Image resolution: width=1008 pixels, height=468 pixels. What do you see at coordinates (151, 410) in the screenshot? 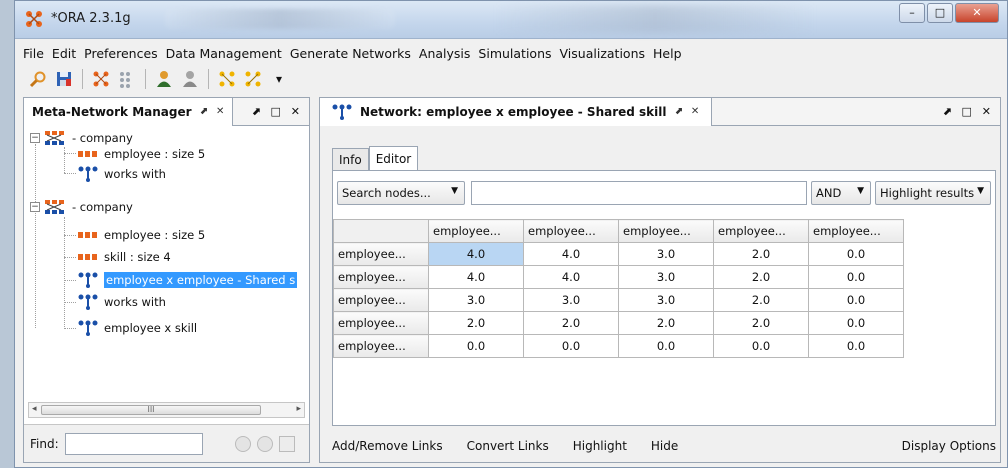
I see `scrollbar-thumb: III` at bounding box center [151, 410].